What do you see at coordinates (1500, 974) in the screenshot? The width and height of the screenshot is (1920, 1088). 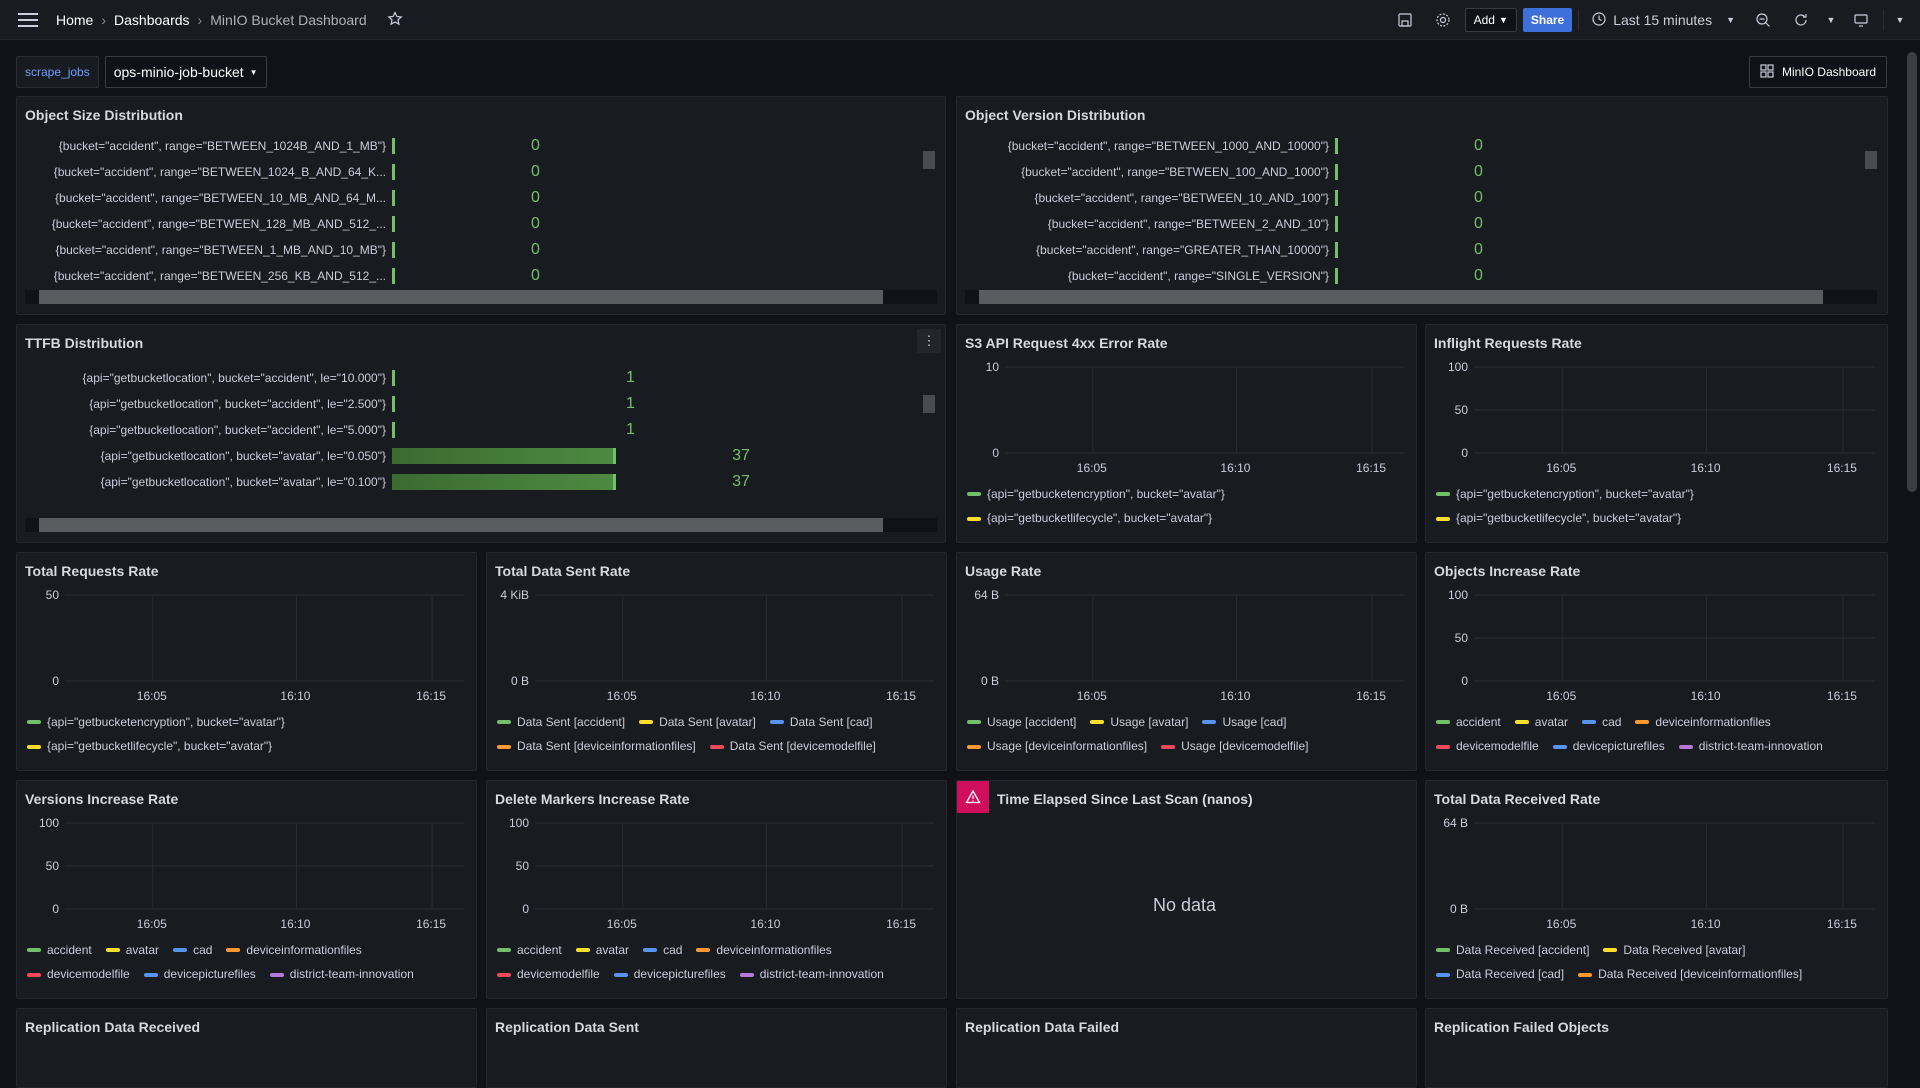 I see `legend-item: Data Received [cad]` at bounding box center [1500, 974].